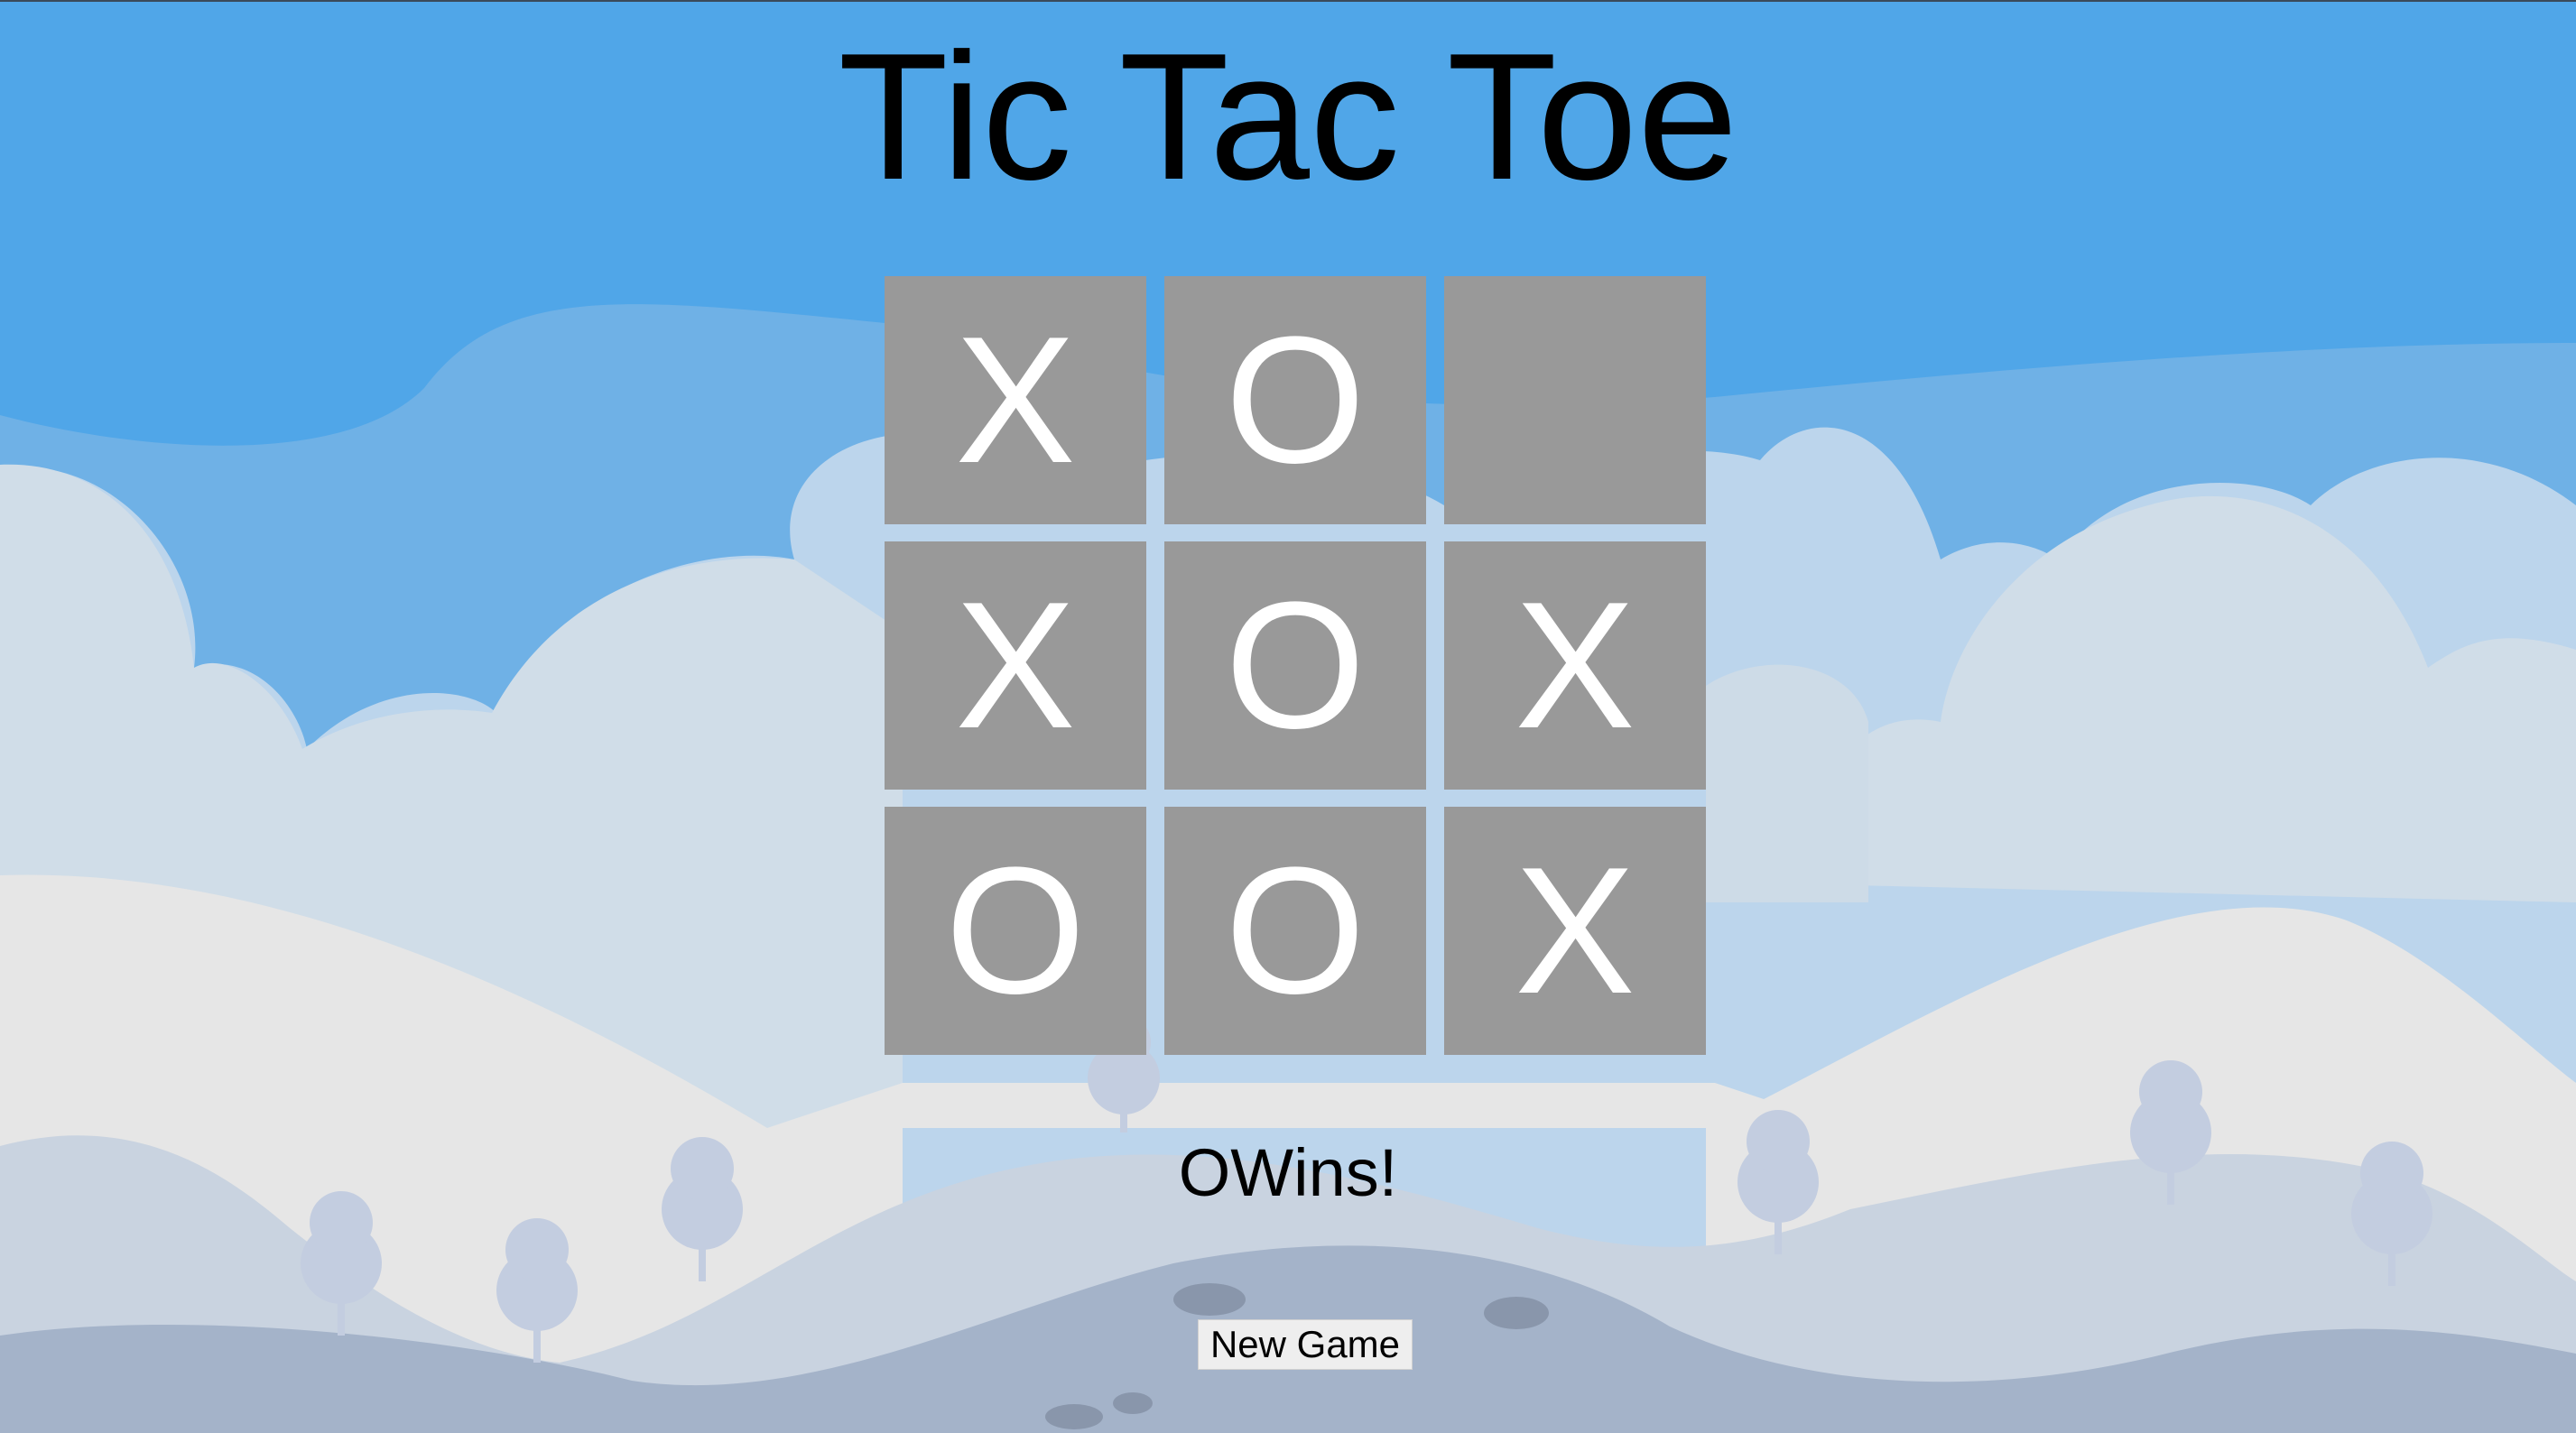 The image size is (2576, 1433). Describe the element at coordinates (1575, 931) in the screenshot. I see `board-cell-r3-c3: X` at that location.